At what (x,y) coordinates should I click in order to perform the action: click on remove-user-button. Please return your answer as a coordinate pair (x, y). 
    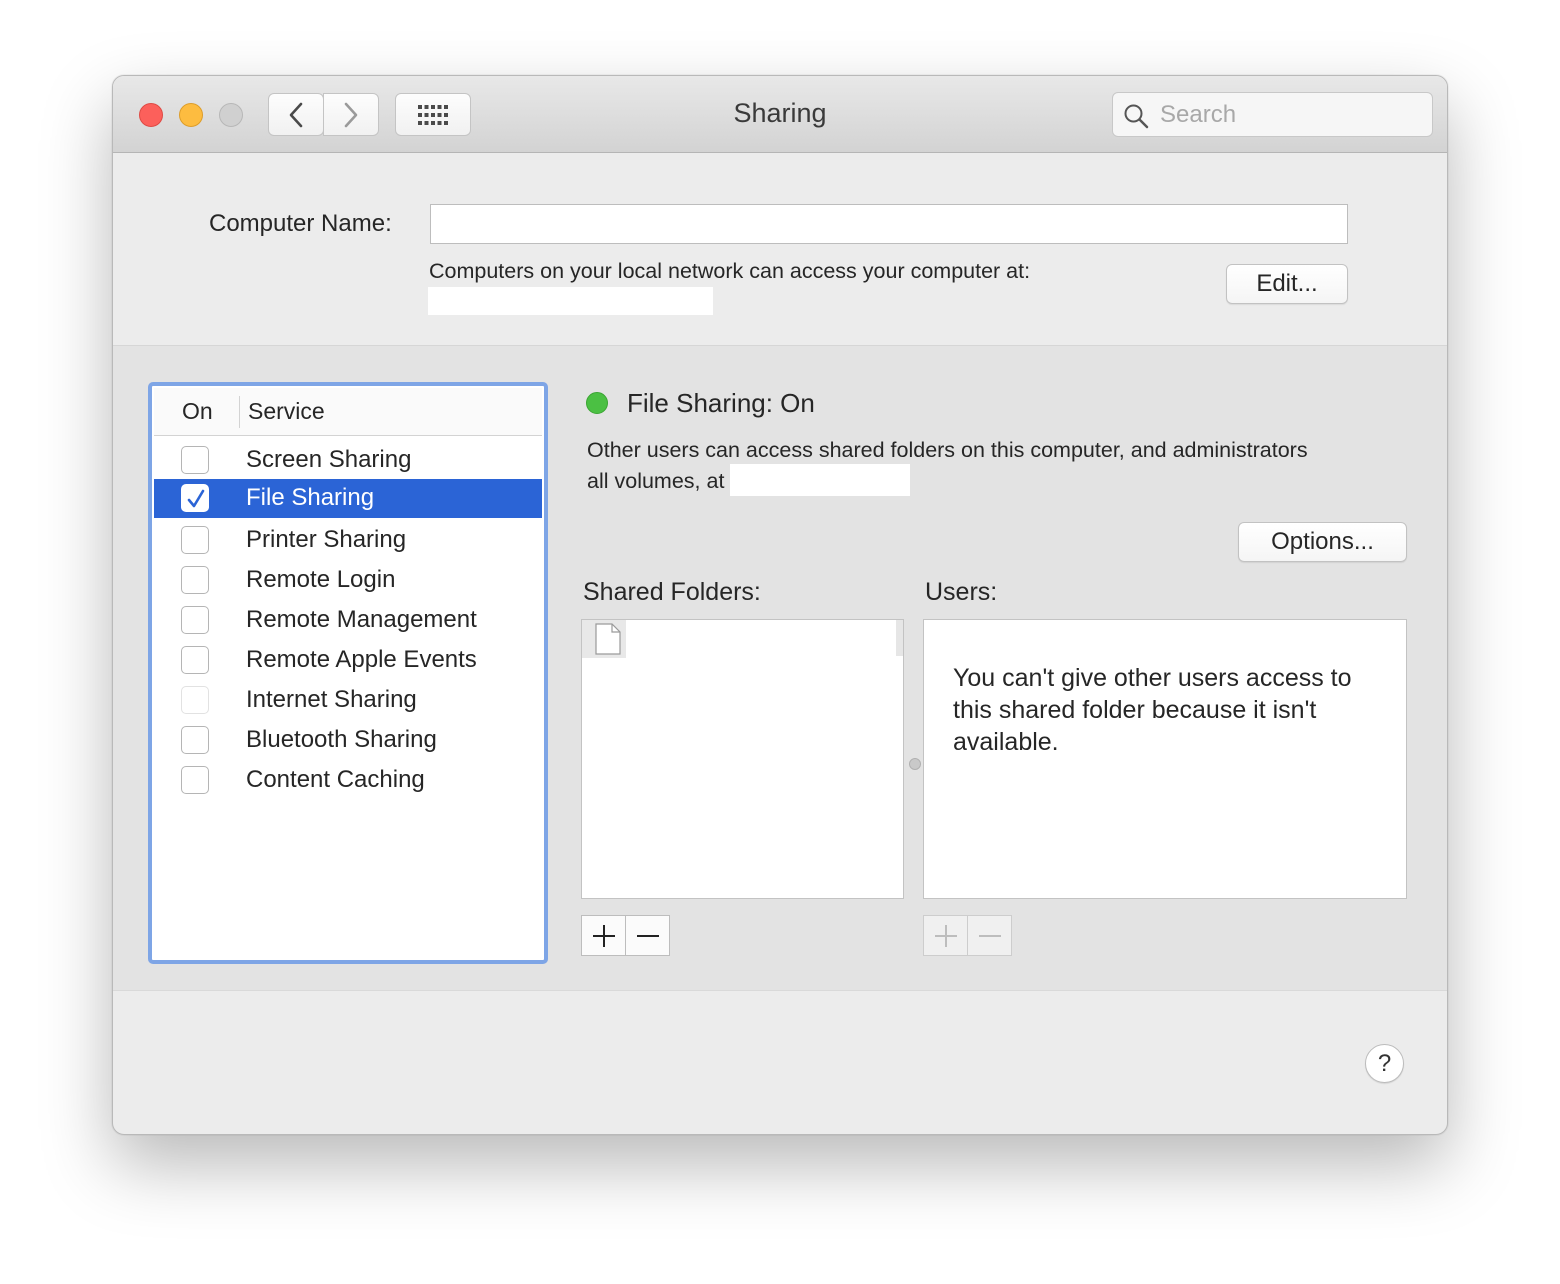
    Looking at the image, I should click on (989, 935).